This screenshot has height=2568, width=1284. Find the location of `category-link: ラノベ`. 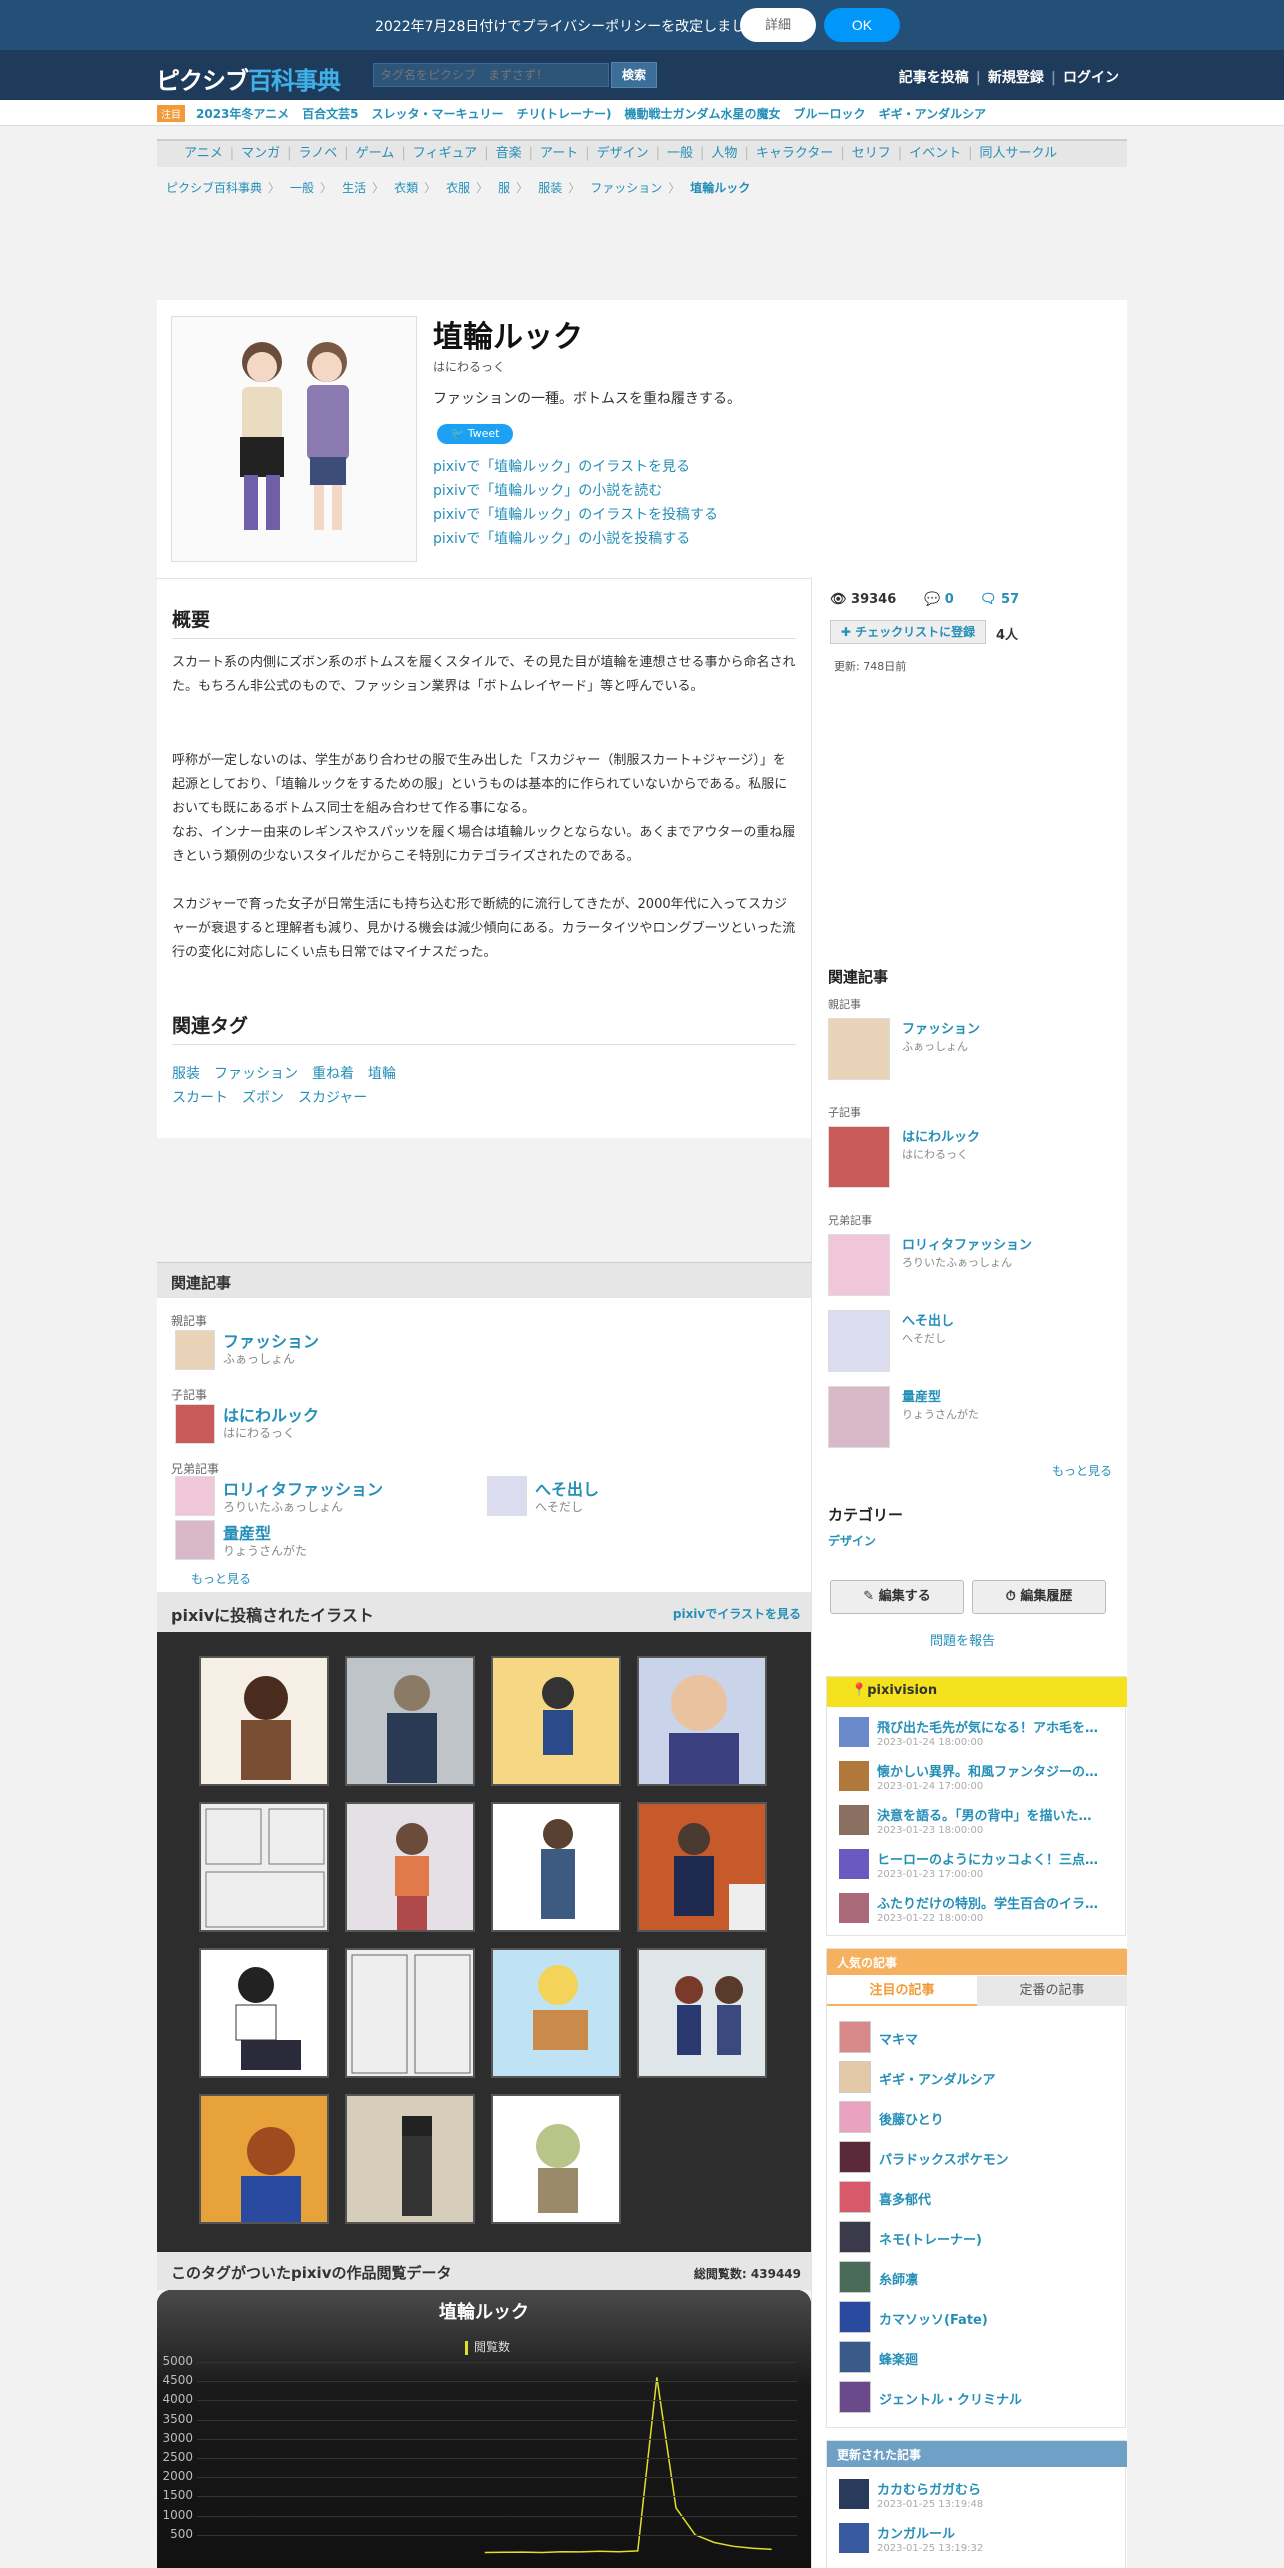

category-link: ラノベ is located at coordinates (318, 154).